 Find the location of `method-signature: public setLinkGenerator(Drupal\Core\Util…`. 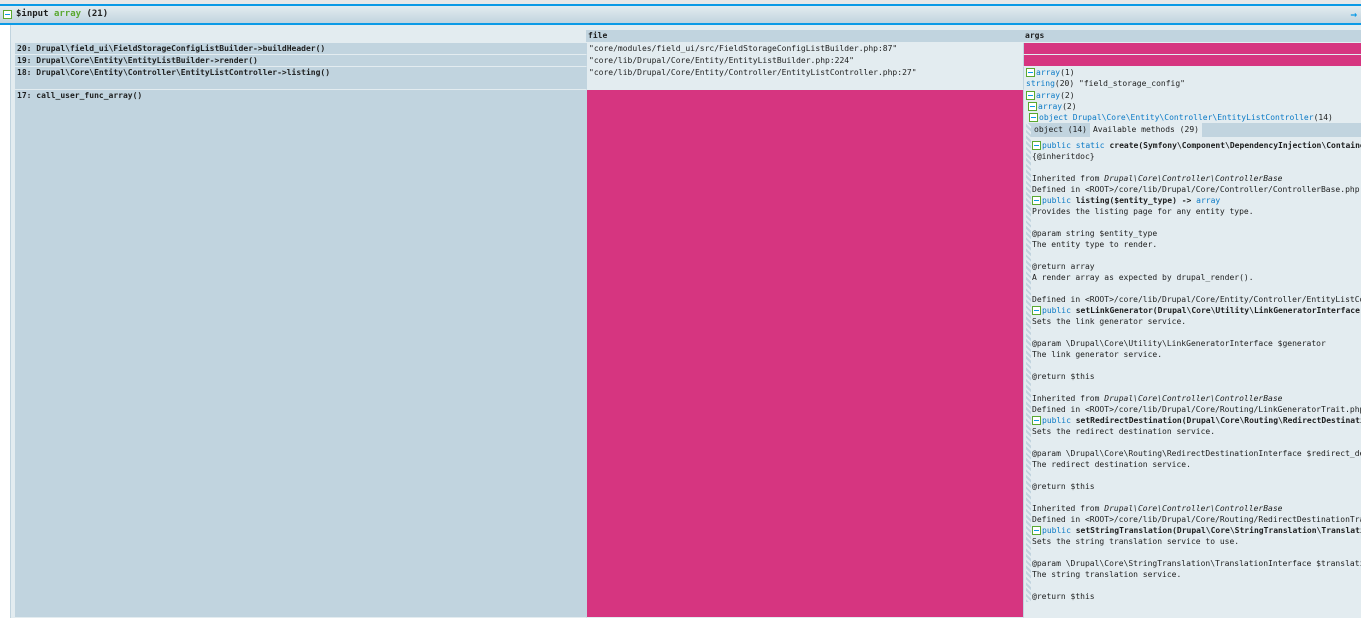

method-signature: public setLinkGenerator(Drupal\Core\Util… is located at coordinates (1193, 310).